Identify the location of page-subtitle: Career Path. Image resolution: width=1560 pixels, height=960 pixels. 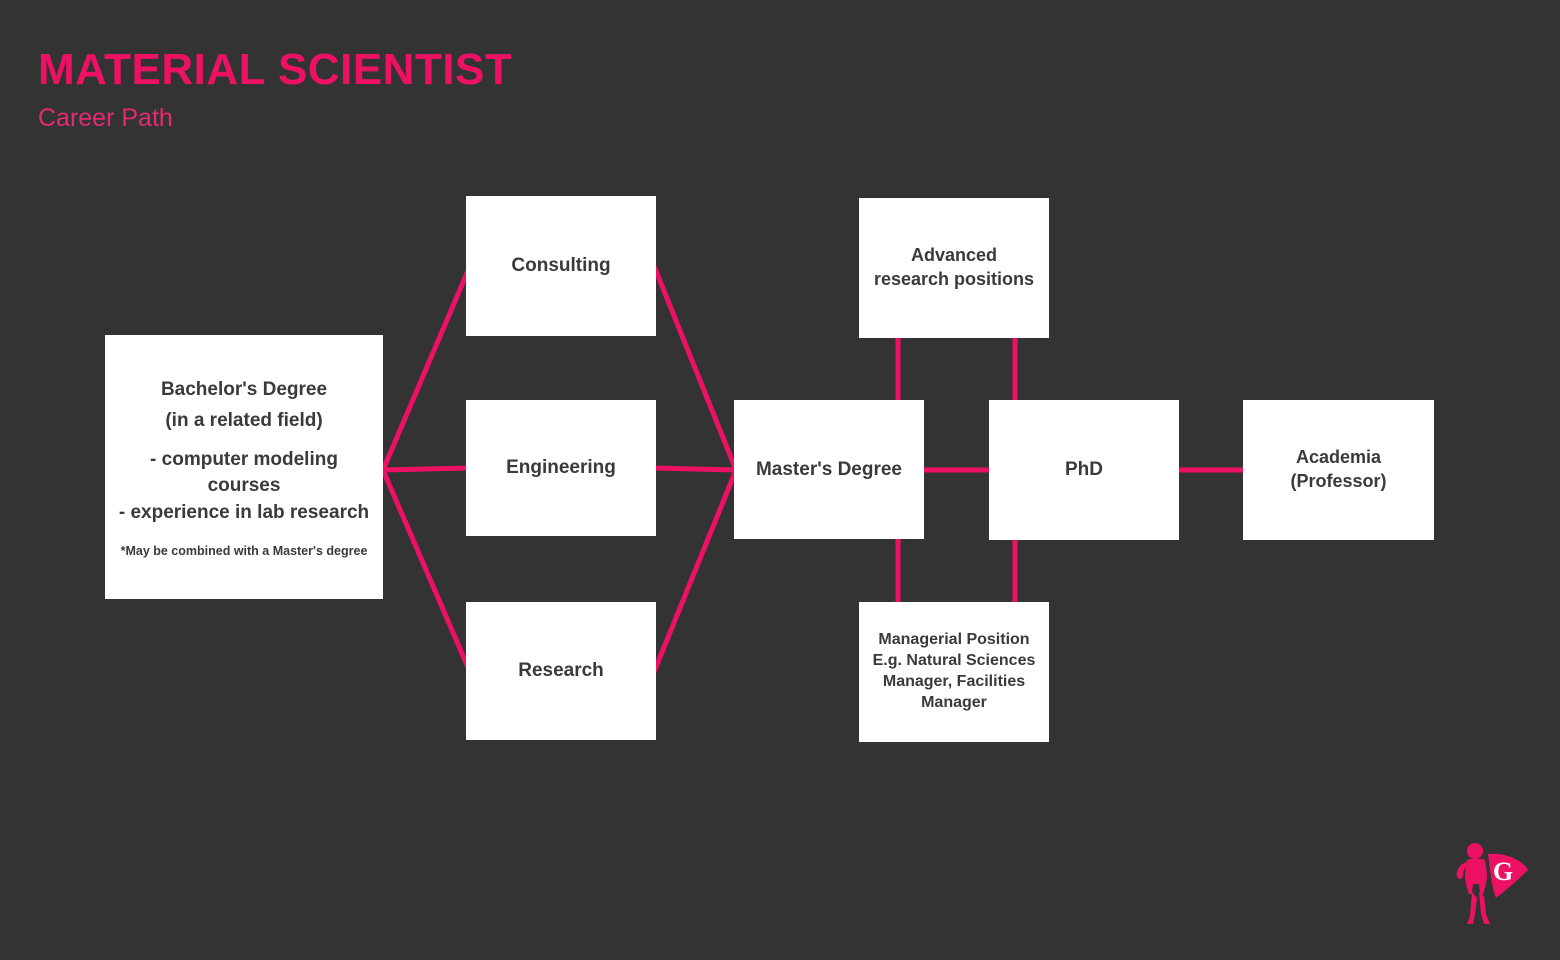
(105, 118).